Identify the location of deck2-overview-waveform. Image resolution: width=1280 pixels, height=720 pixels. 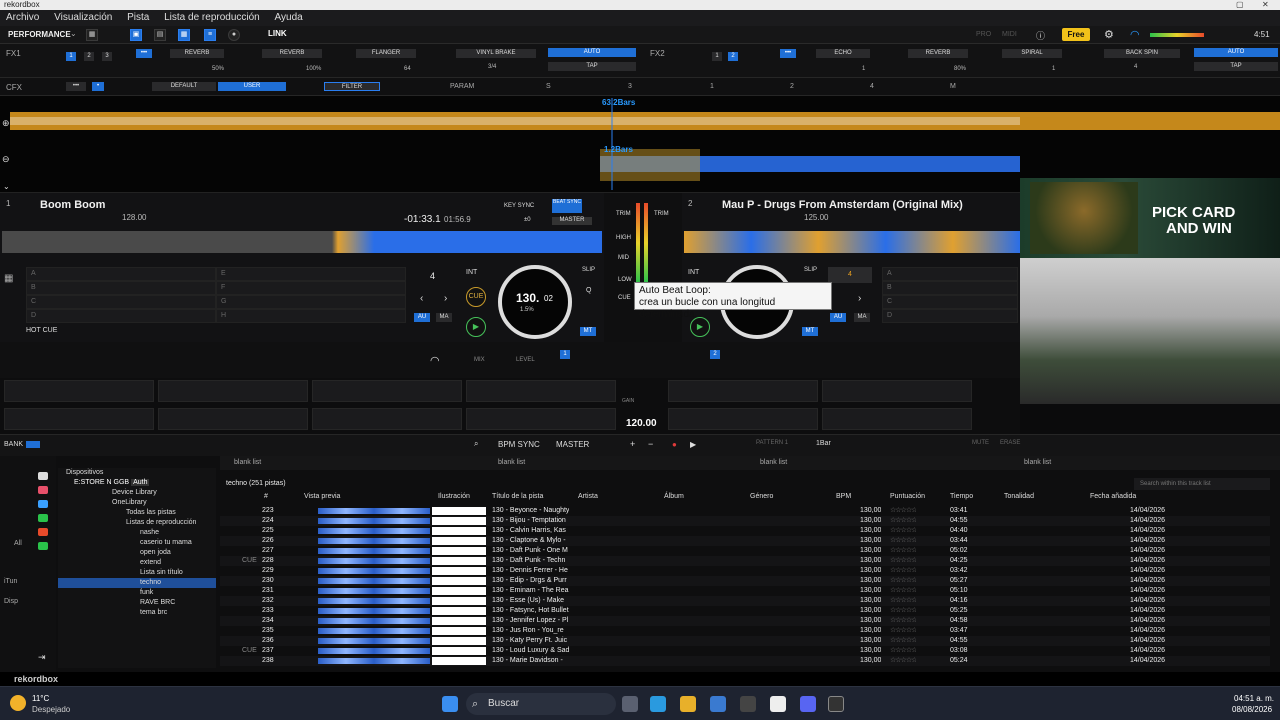
(852, 242).